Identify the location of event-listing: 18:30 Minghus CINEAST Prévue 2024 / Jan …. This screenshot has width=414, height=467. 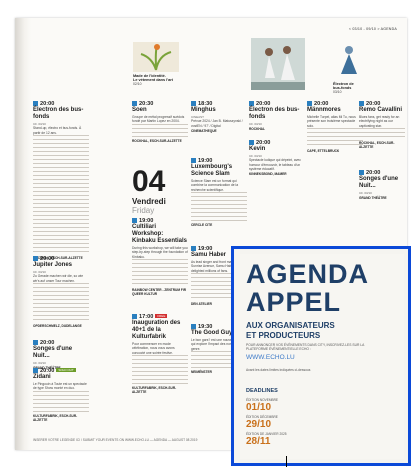
(219, 117).